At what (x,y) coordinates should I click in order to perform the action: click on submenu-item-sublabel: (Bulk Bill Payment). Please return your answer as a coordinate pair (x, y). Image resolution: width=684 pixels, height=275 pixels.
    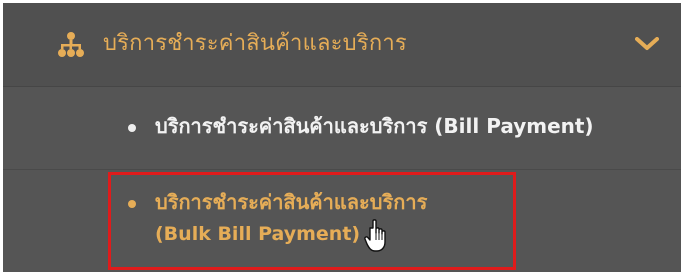
    Looking at the image, I should click on (258, 234).